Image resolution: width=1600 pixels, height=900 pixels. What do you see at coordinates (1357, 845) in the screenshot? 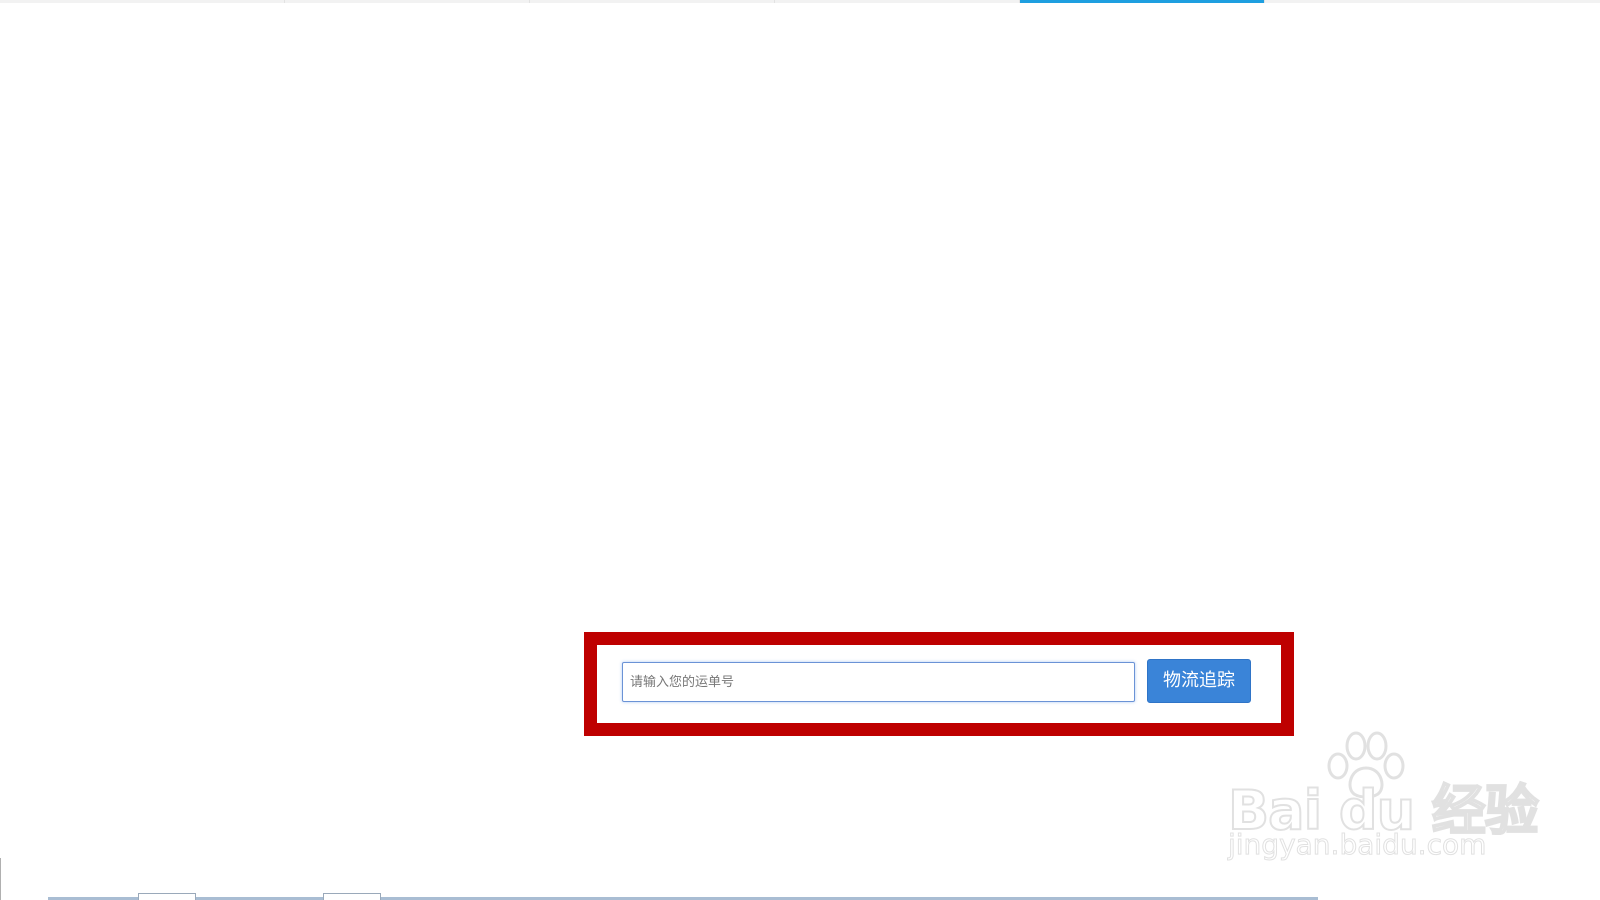
I see `watermark-url-text: jingyan.baidu.com` at bounding box center [1357, 845].